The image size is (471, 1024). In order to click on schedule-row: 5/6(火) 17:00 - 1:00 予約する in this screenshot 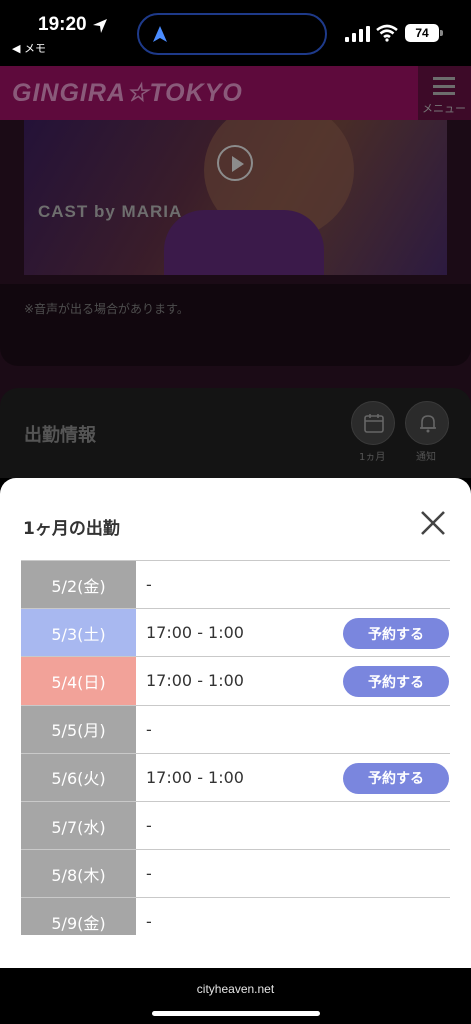, I will do `click(235, 777)`.